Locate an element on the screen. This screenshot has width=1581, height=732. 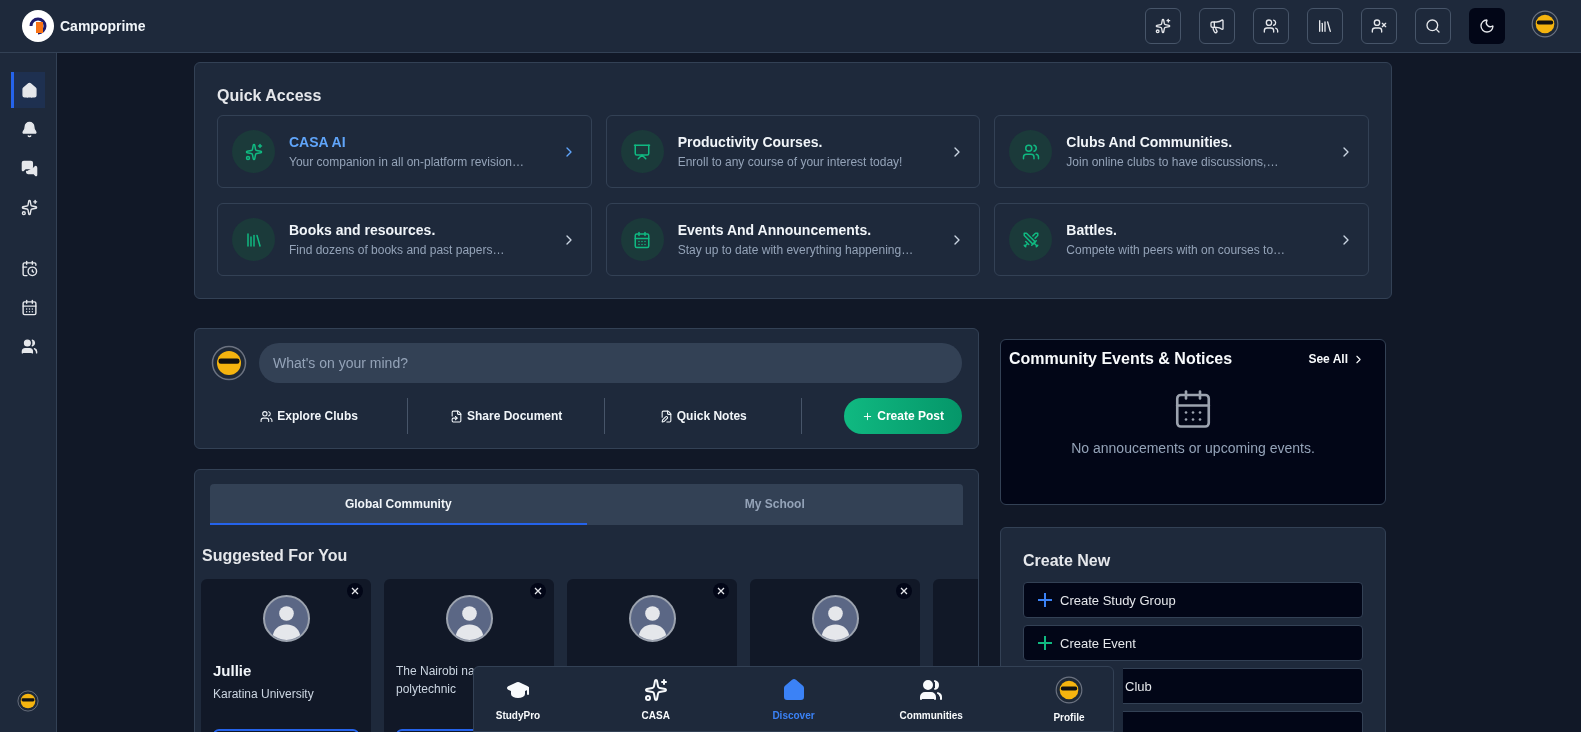
sparkles-button is located at coordinates (1163, 26).